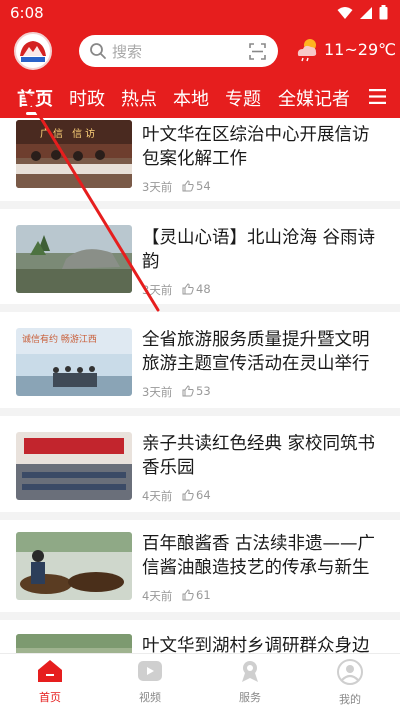 This screenshot has width=400, height=712. What do you see at coordinates (178, 51) in the screenshot?
I see `search-bar: 搜索` at bounding box center [178, 51].